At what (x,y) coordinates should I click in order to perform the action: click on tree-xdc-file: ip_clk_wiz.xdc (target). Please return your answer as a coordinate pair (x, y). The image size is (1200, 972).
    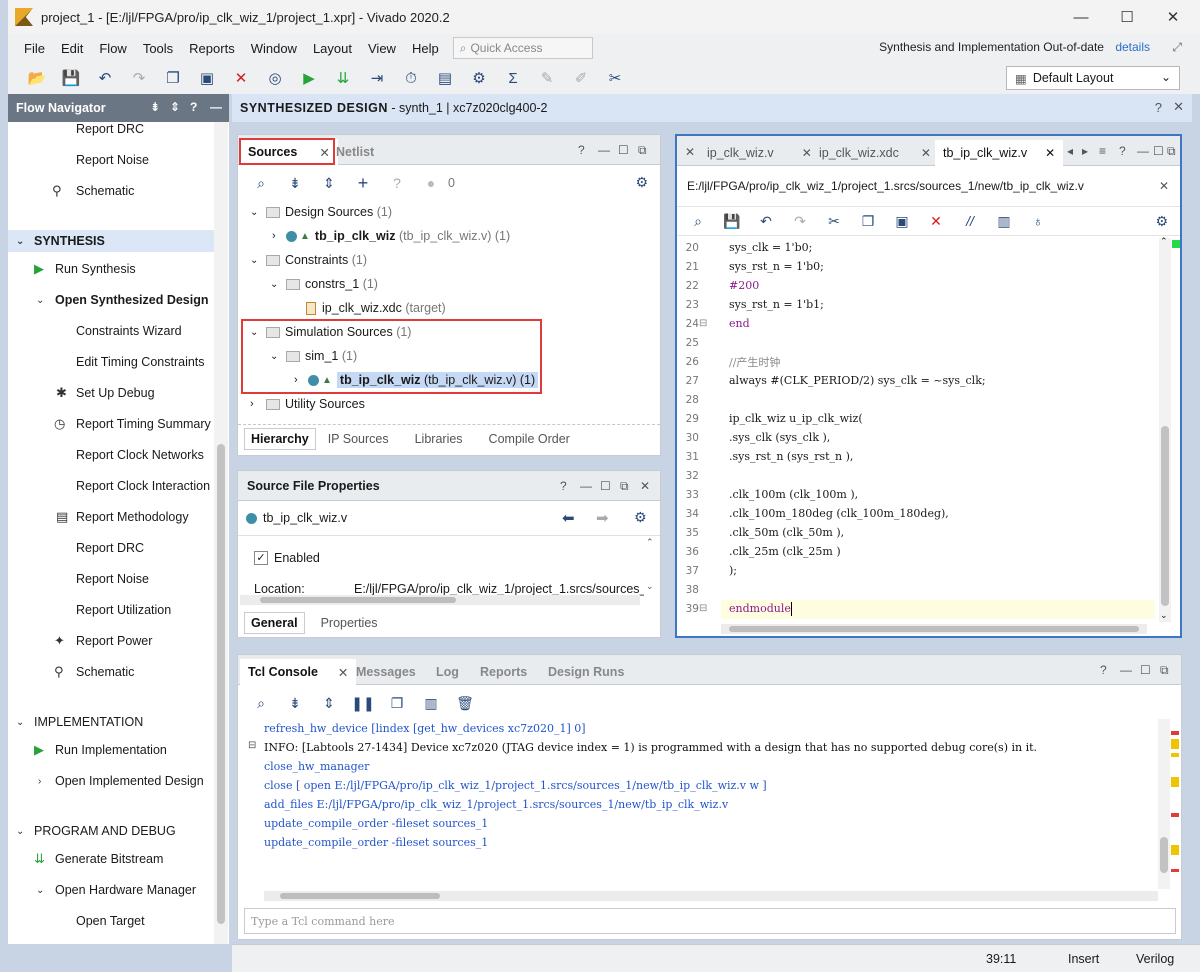
    Looking at the image, I should click on (376, 308).